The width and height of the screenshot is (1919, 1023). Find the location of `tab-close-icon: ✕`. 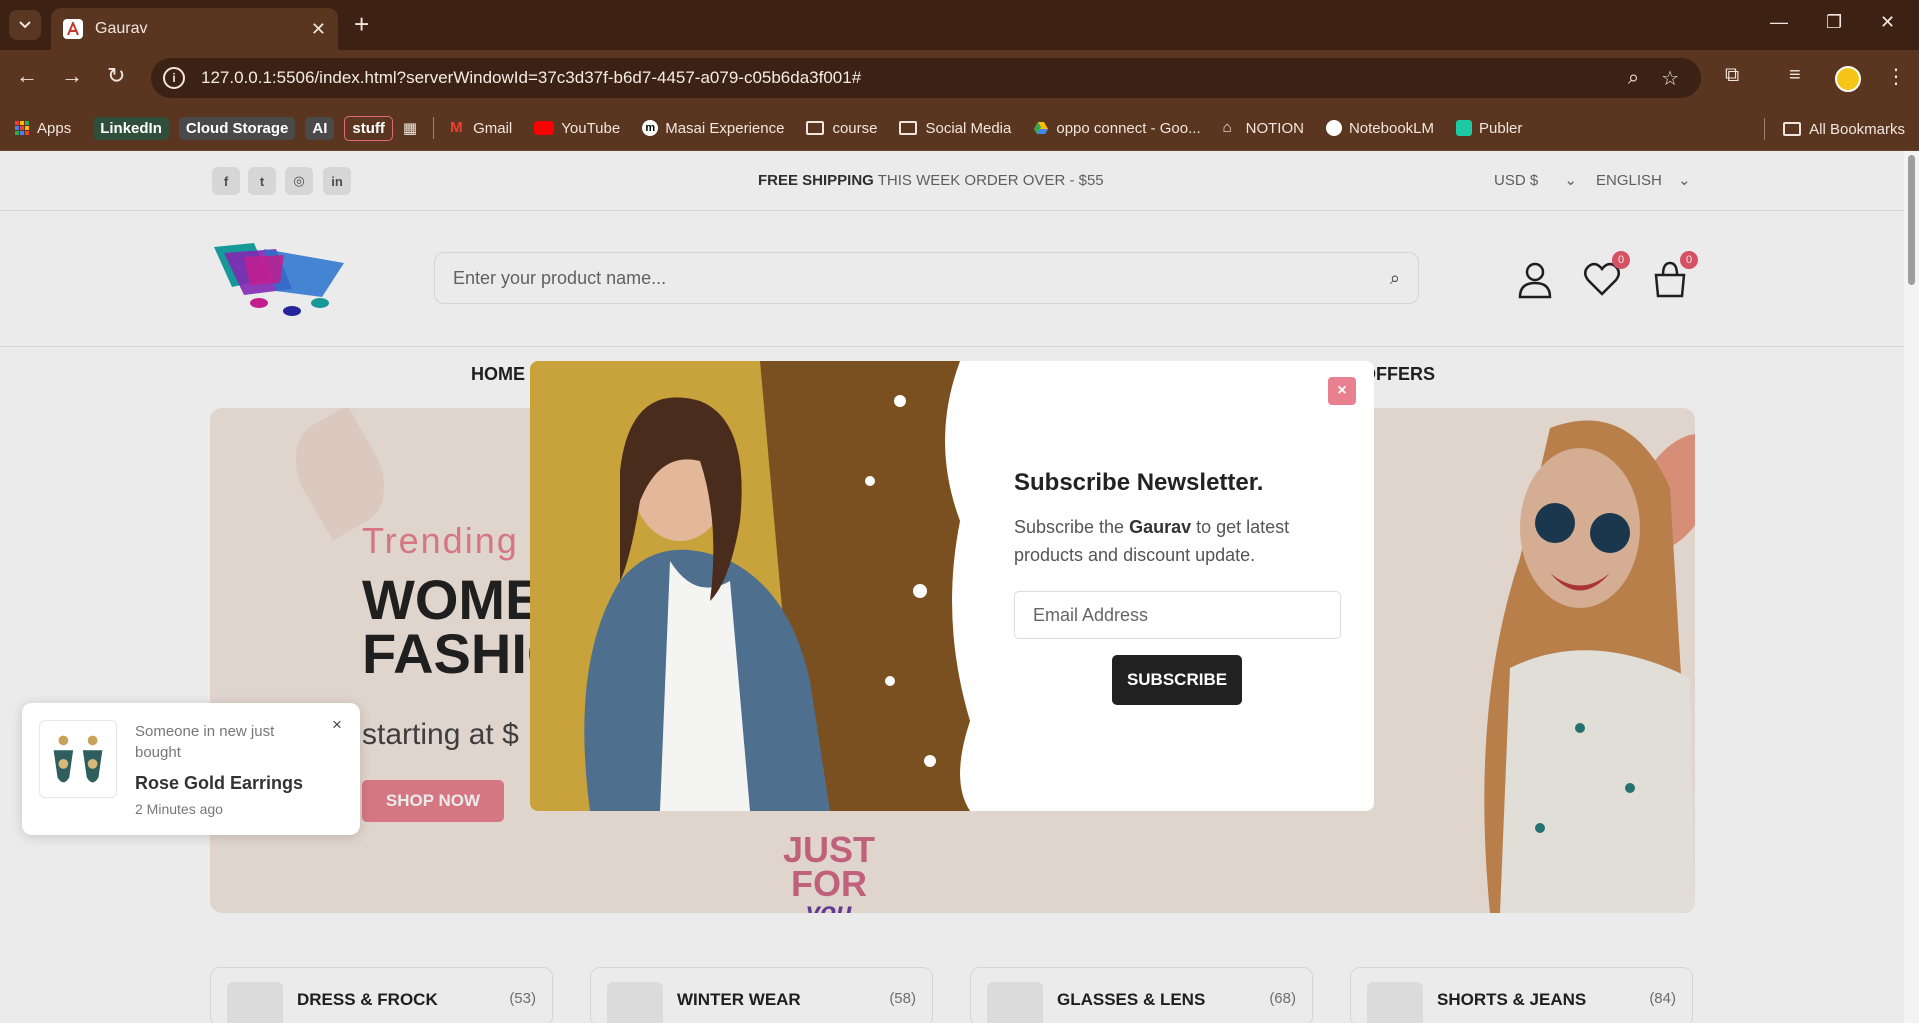

tab-close-icon: ✕ is located at coordinates (318, 29).